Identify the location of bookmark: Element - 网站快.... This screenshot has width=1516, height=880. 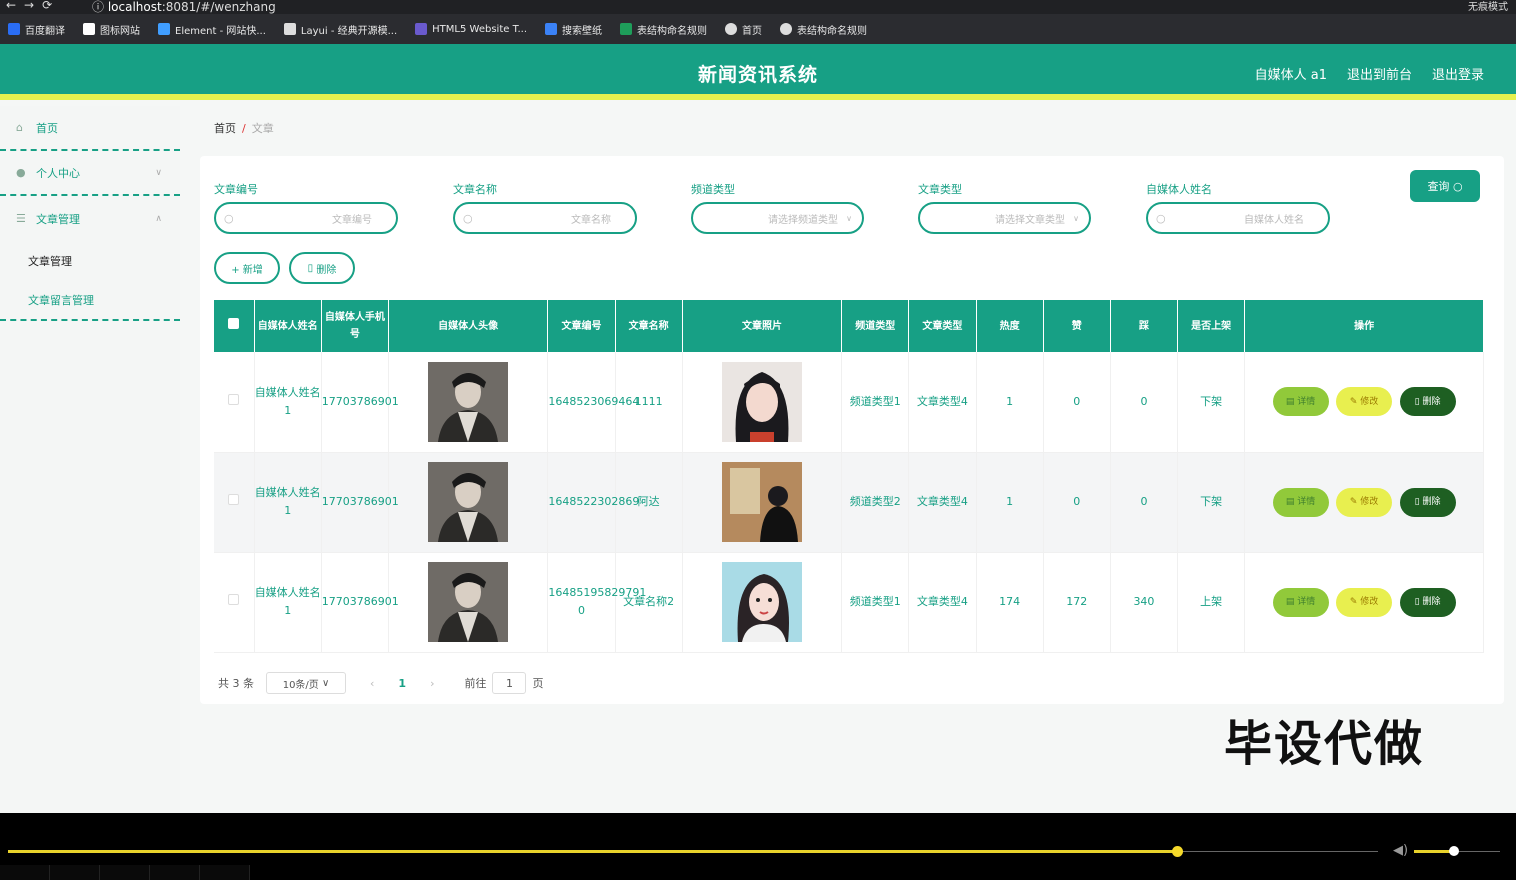
(212, 29).